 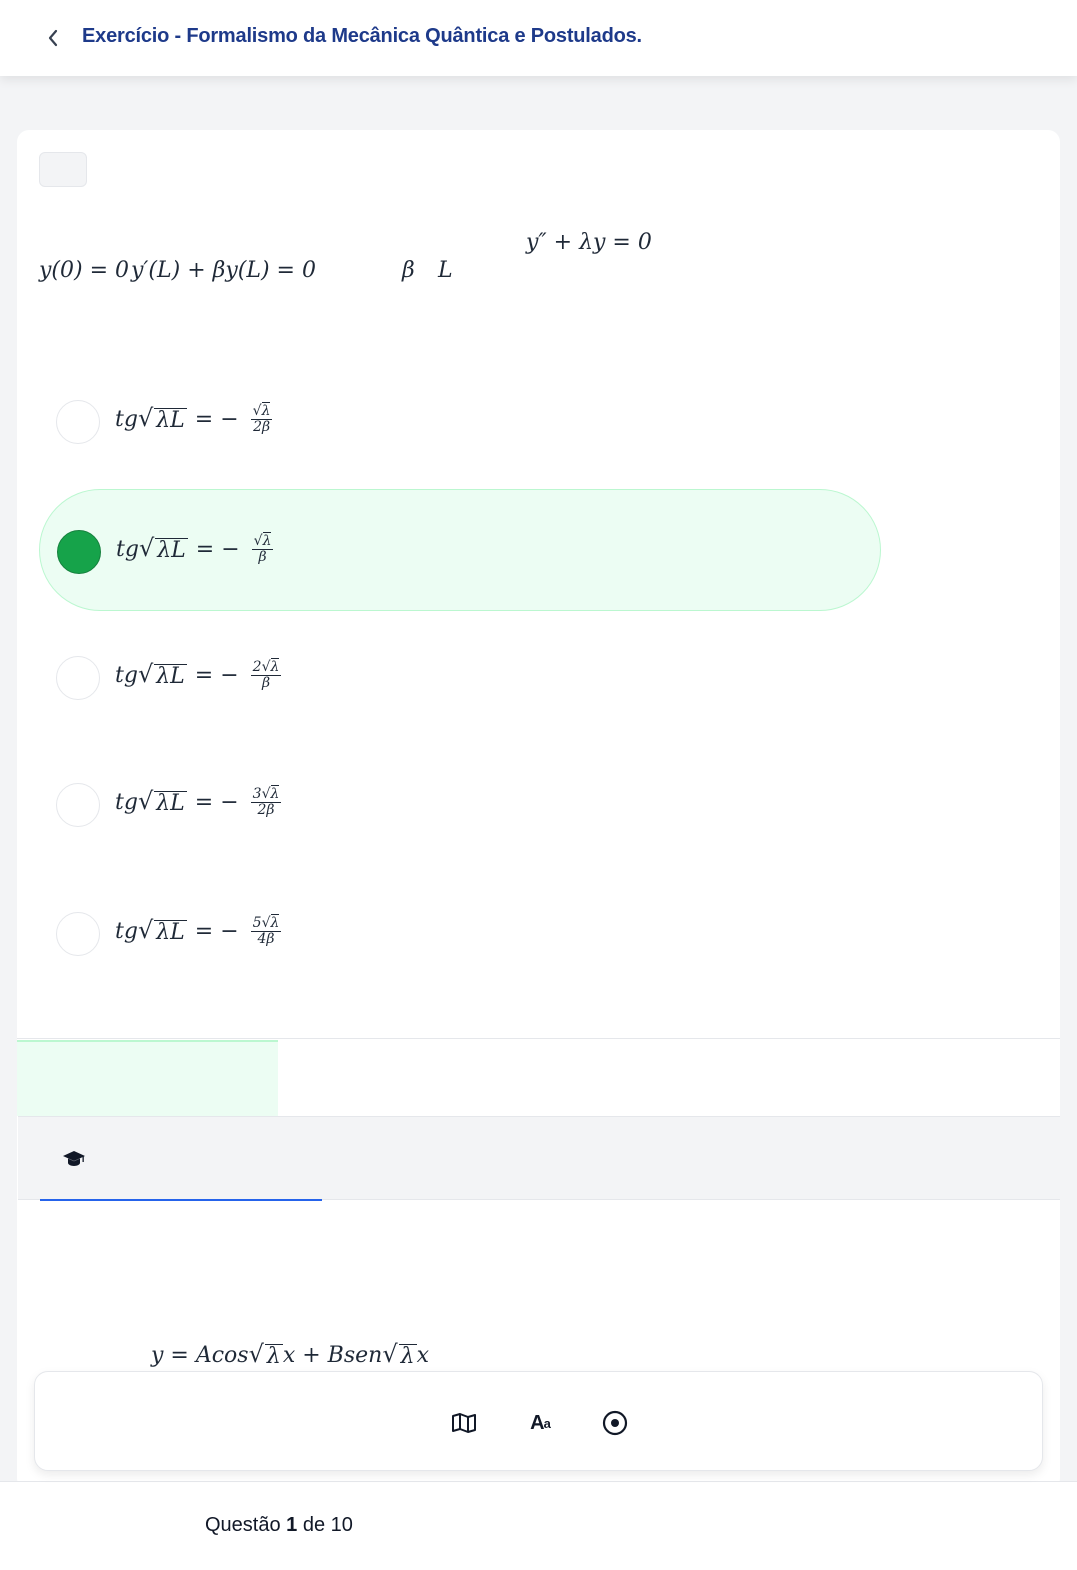 I want to click on font-size-label: A, so click(x=537, y=1422).